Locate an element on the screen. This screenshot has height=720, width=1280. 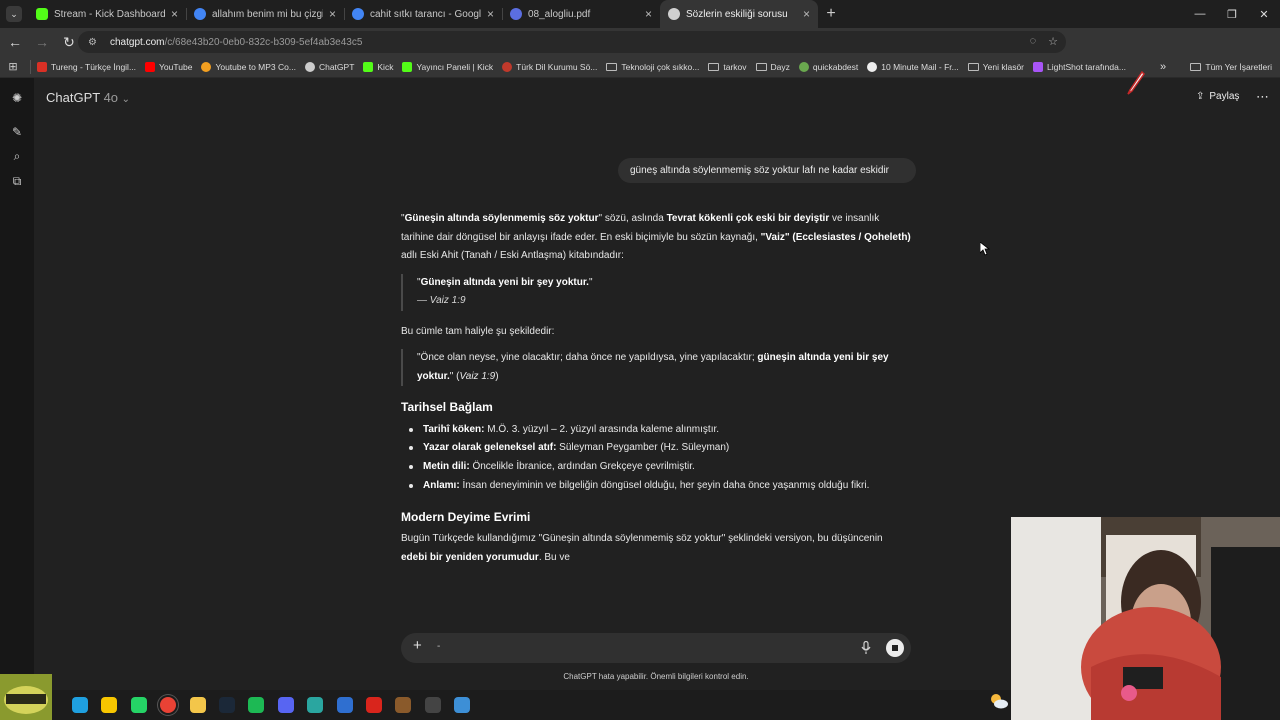
quote-text: Güneşin altında yeni bir şey yoktur. is located at coordinates (504, 282).